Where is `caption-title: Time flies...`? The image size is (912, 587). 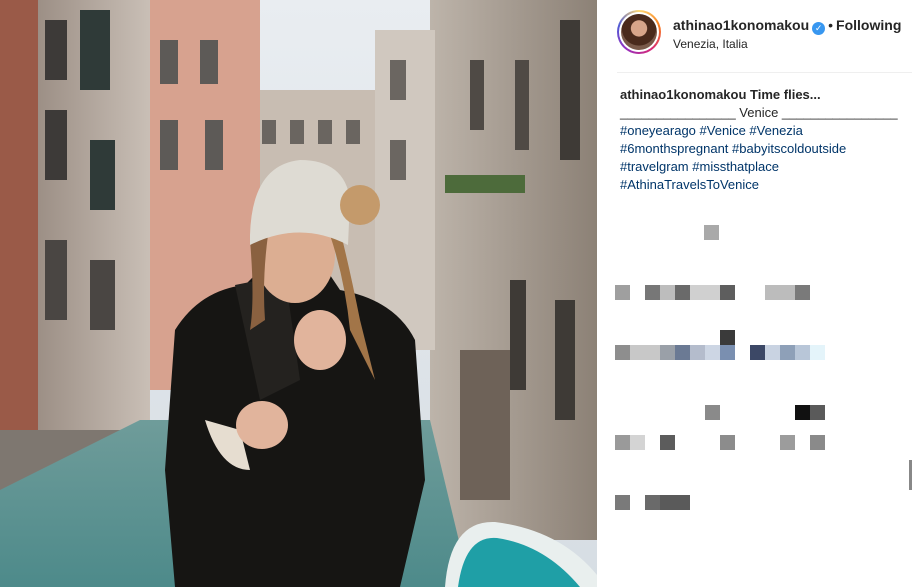 caption-title: Time flies... is located at coordinates (785, 94).